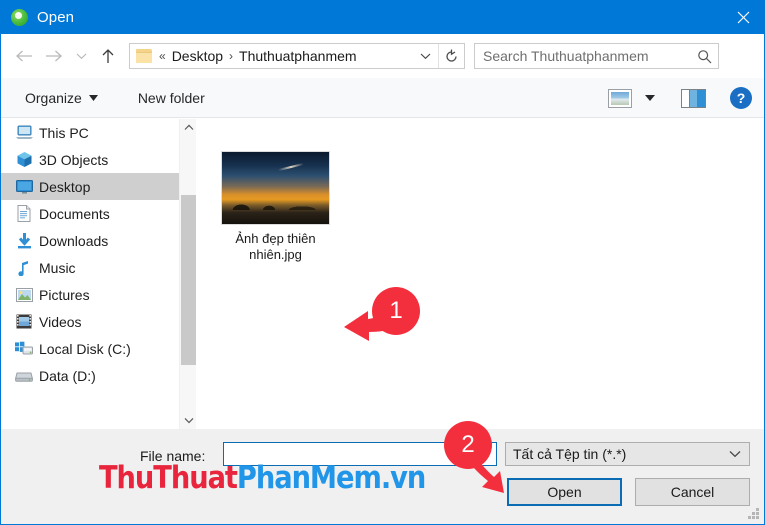 The image size is (765, 525). I want to click on document-icon, so click(24, 214).